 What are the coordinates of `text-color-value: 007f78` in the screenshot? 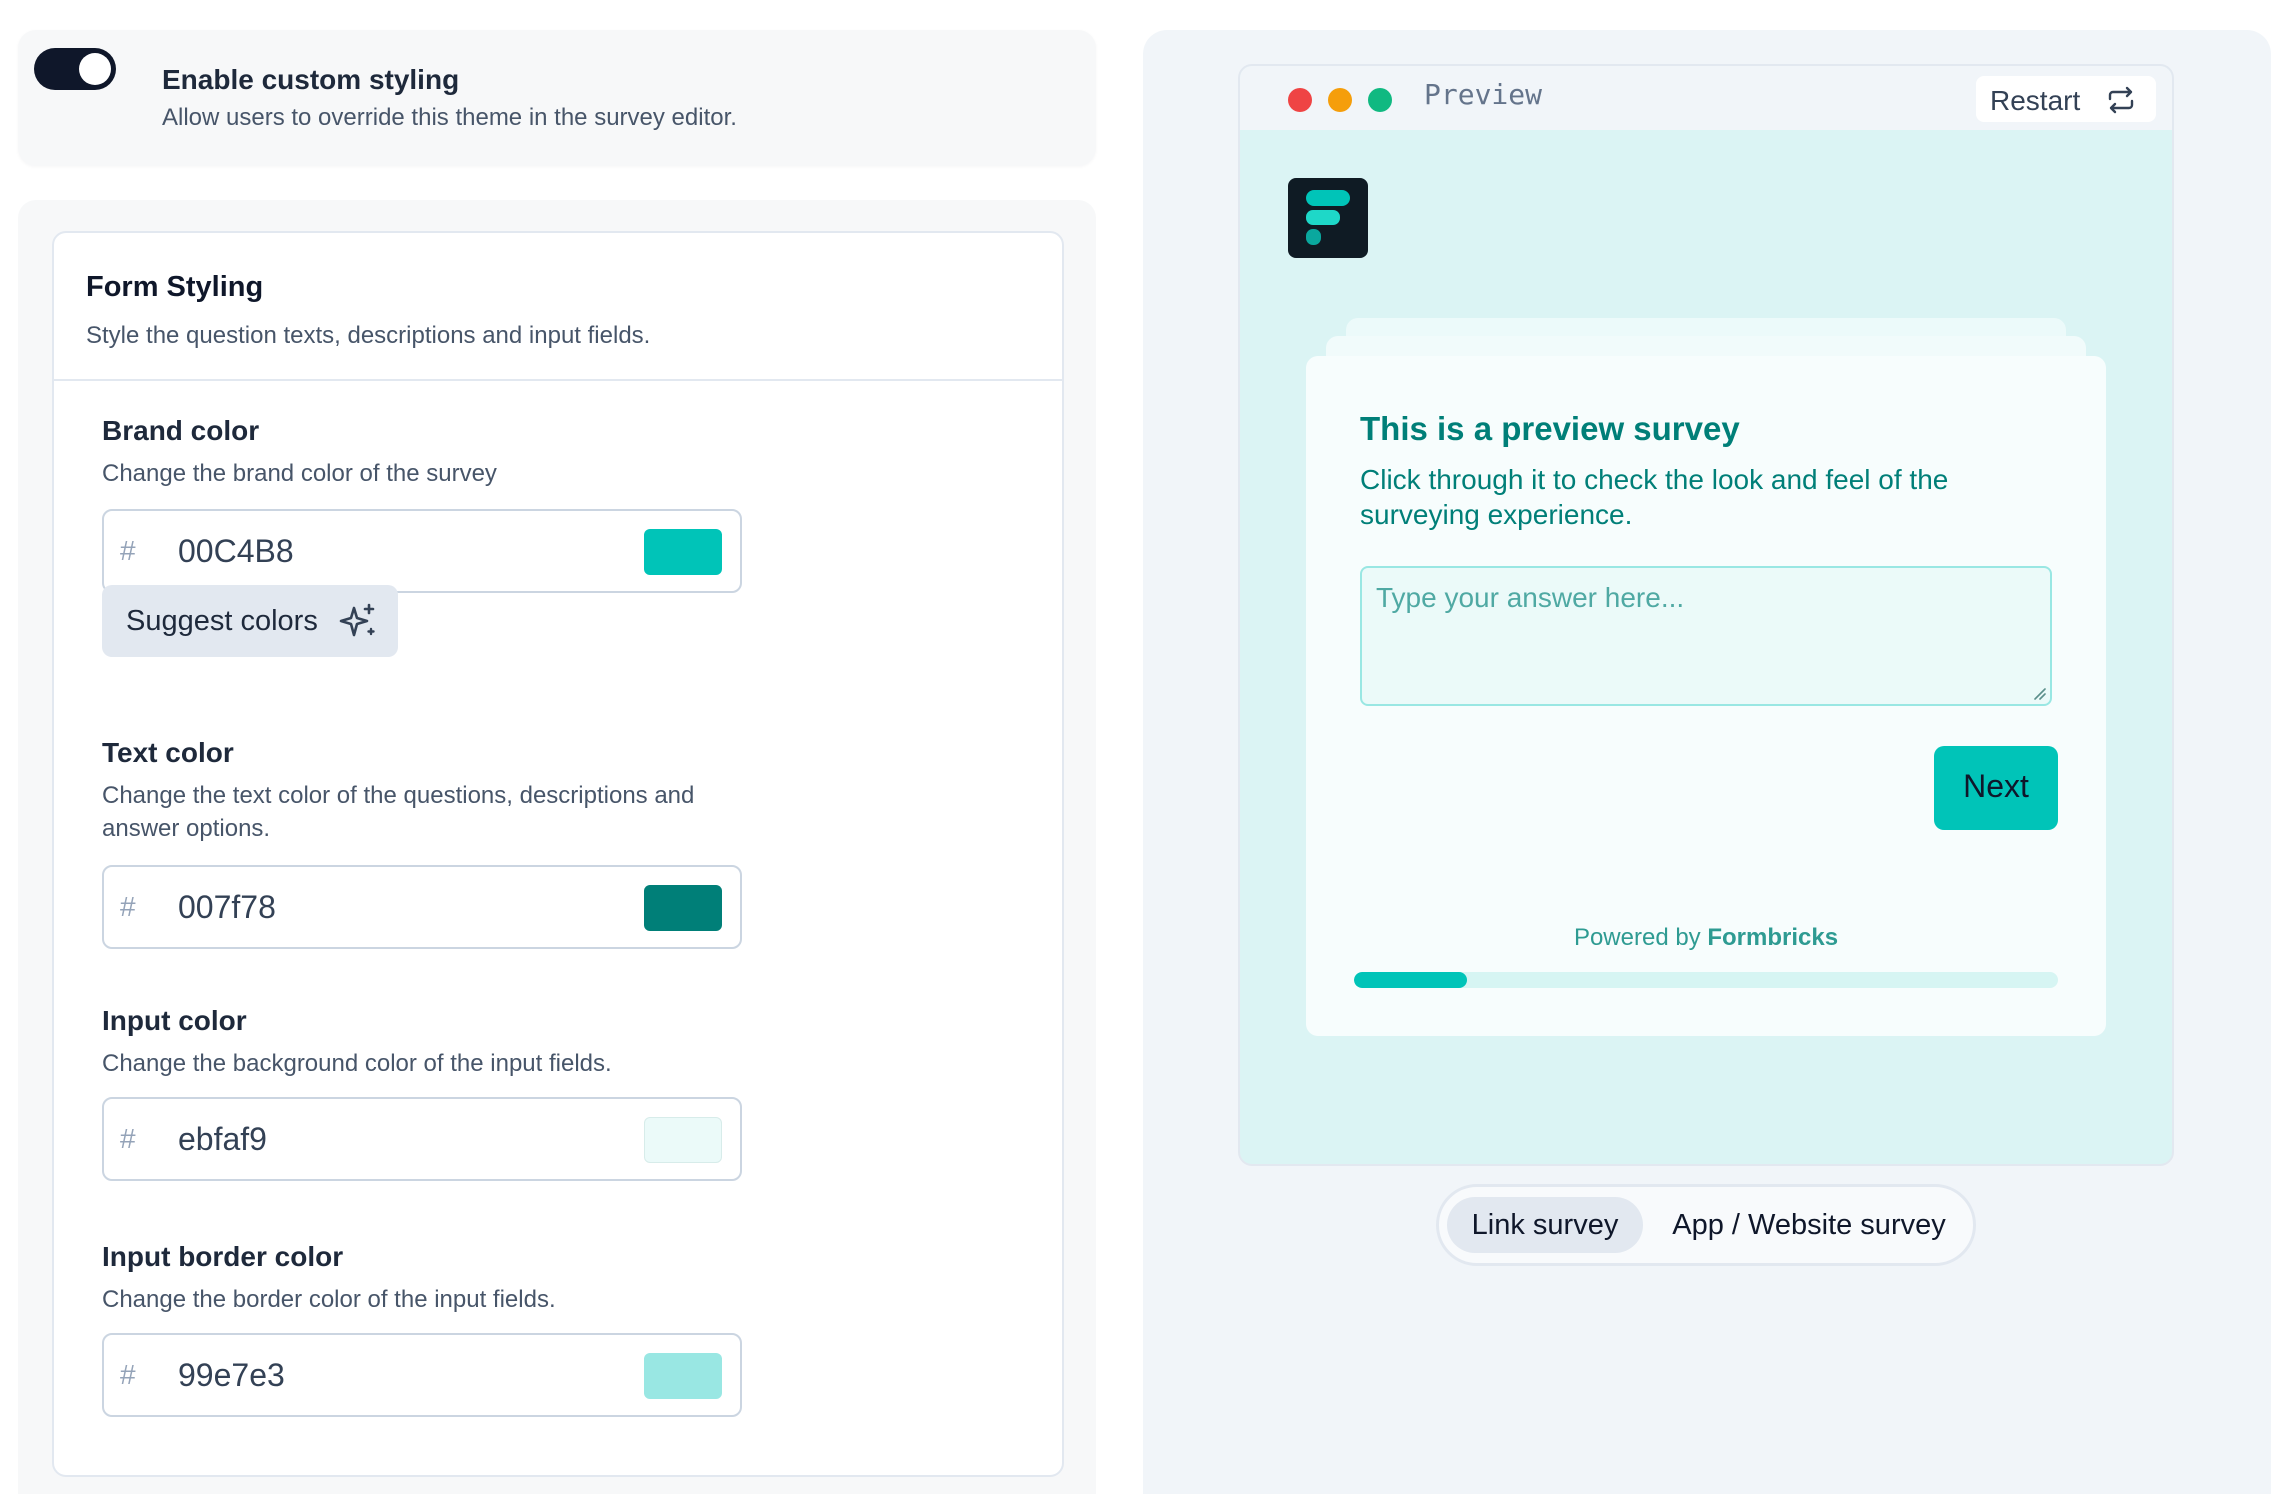 It's located at (227, 907).